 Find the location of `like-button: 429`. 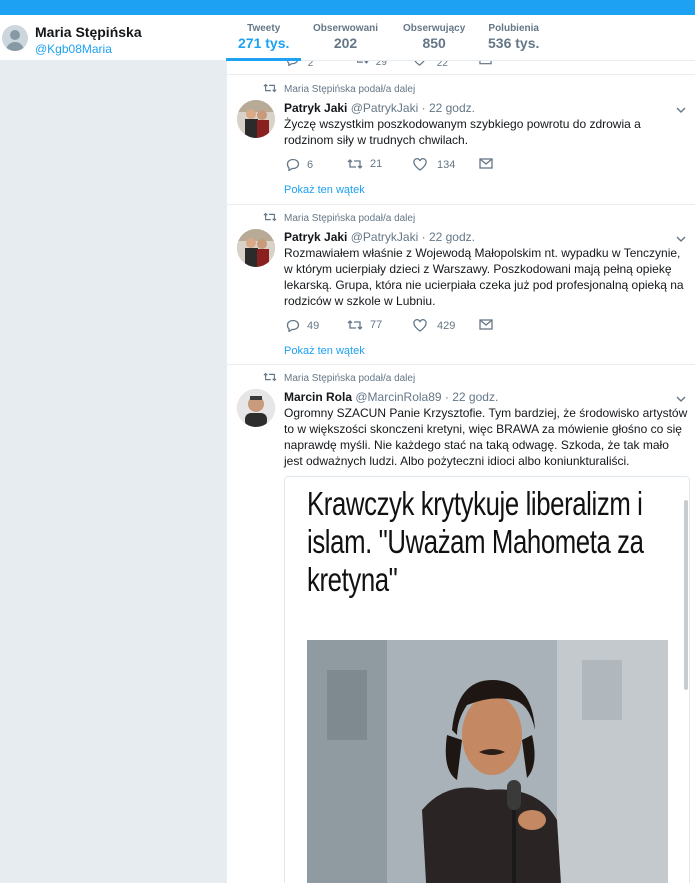

like-button: 429 is located at coordinates (434, 325).